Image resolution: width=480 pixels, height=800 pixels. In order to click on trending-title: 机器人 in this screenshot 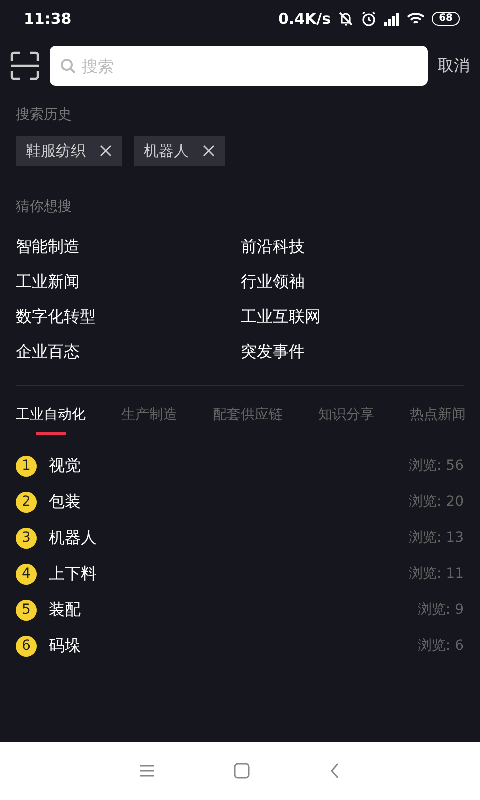, I will do `click(229, 538)`.